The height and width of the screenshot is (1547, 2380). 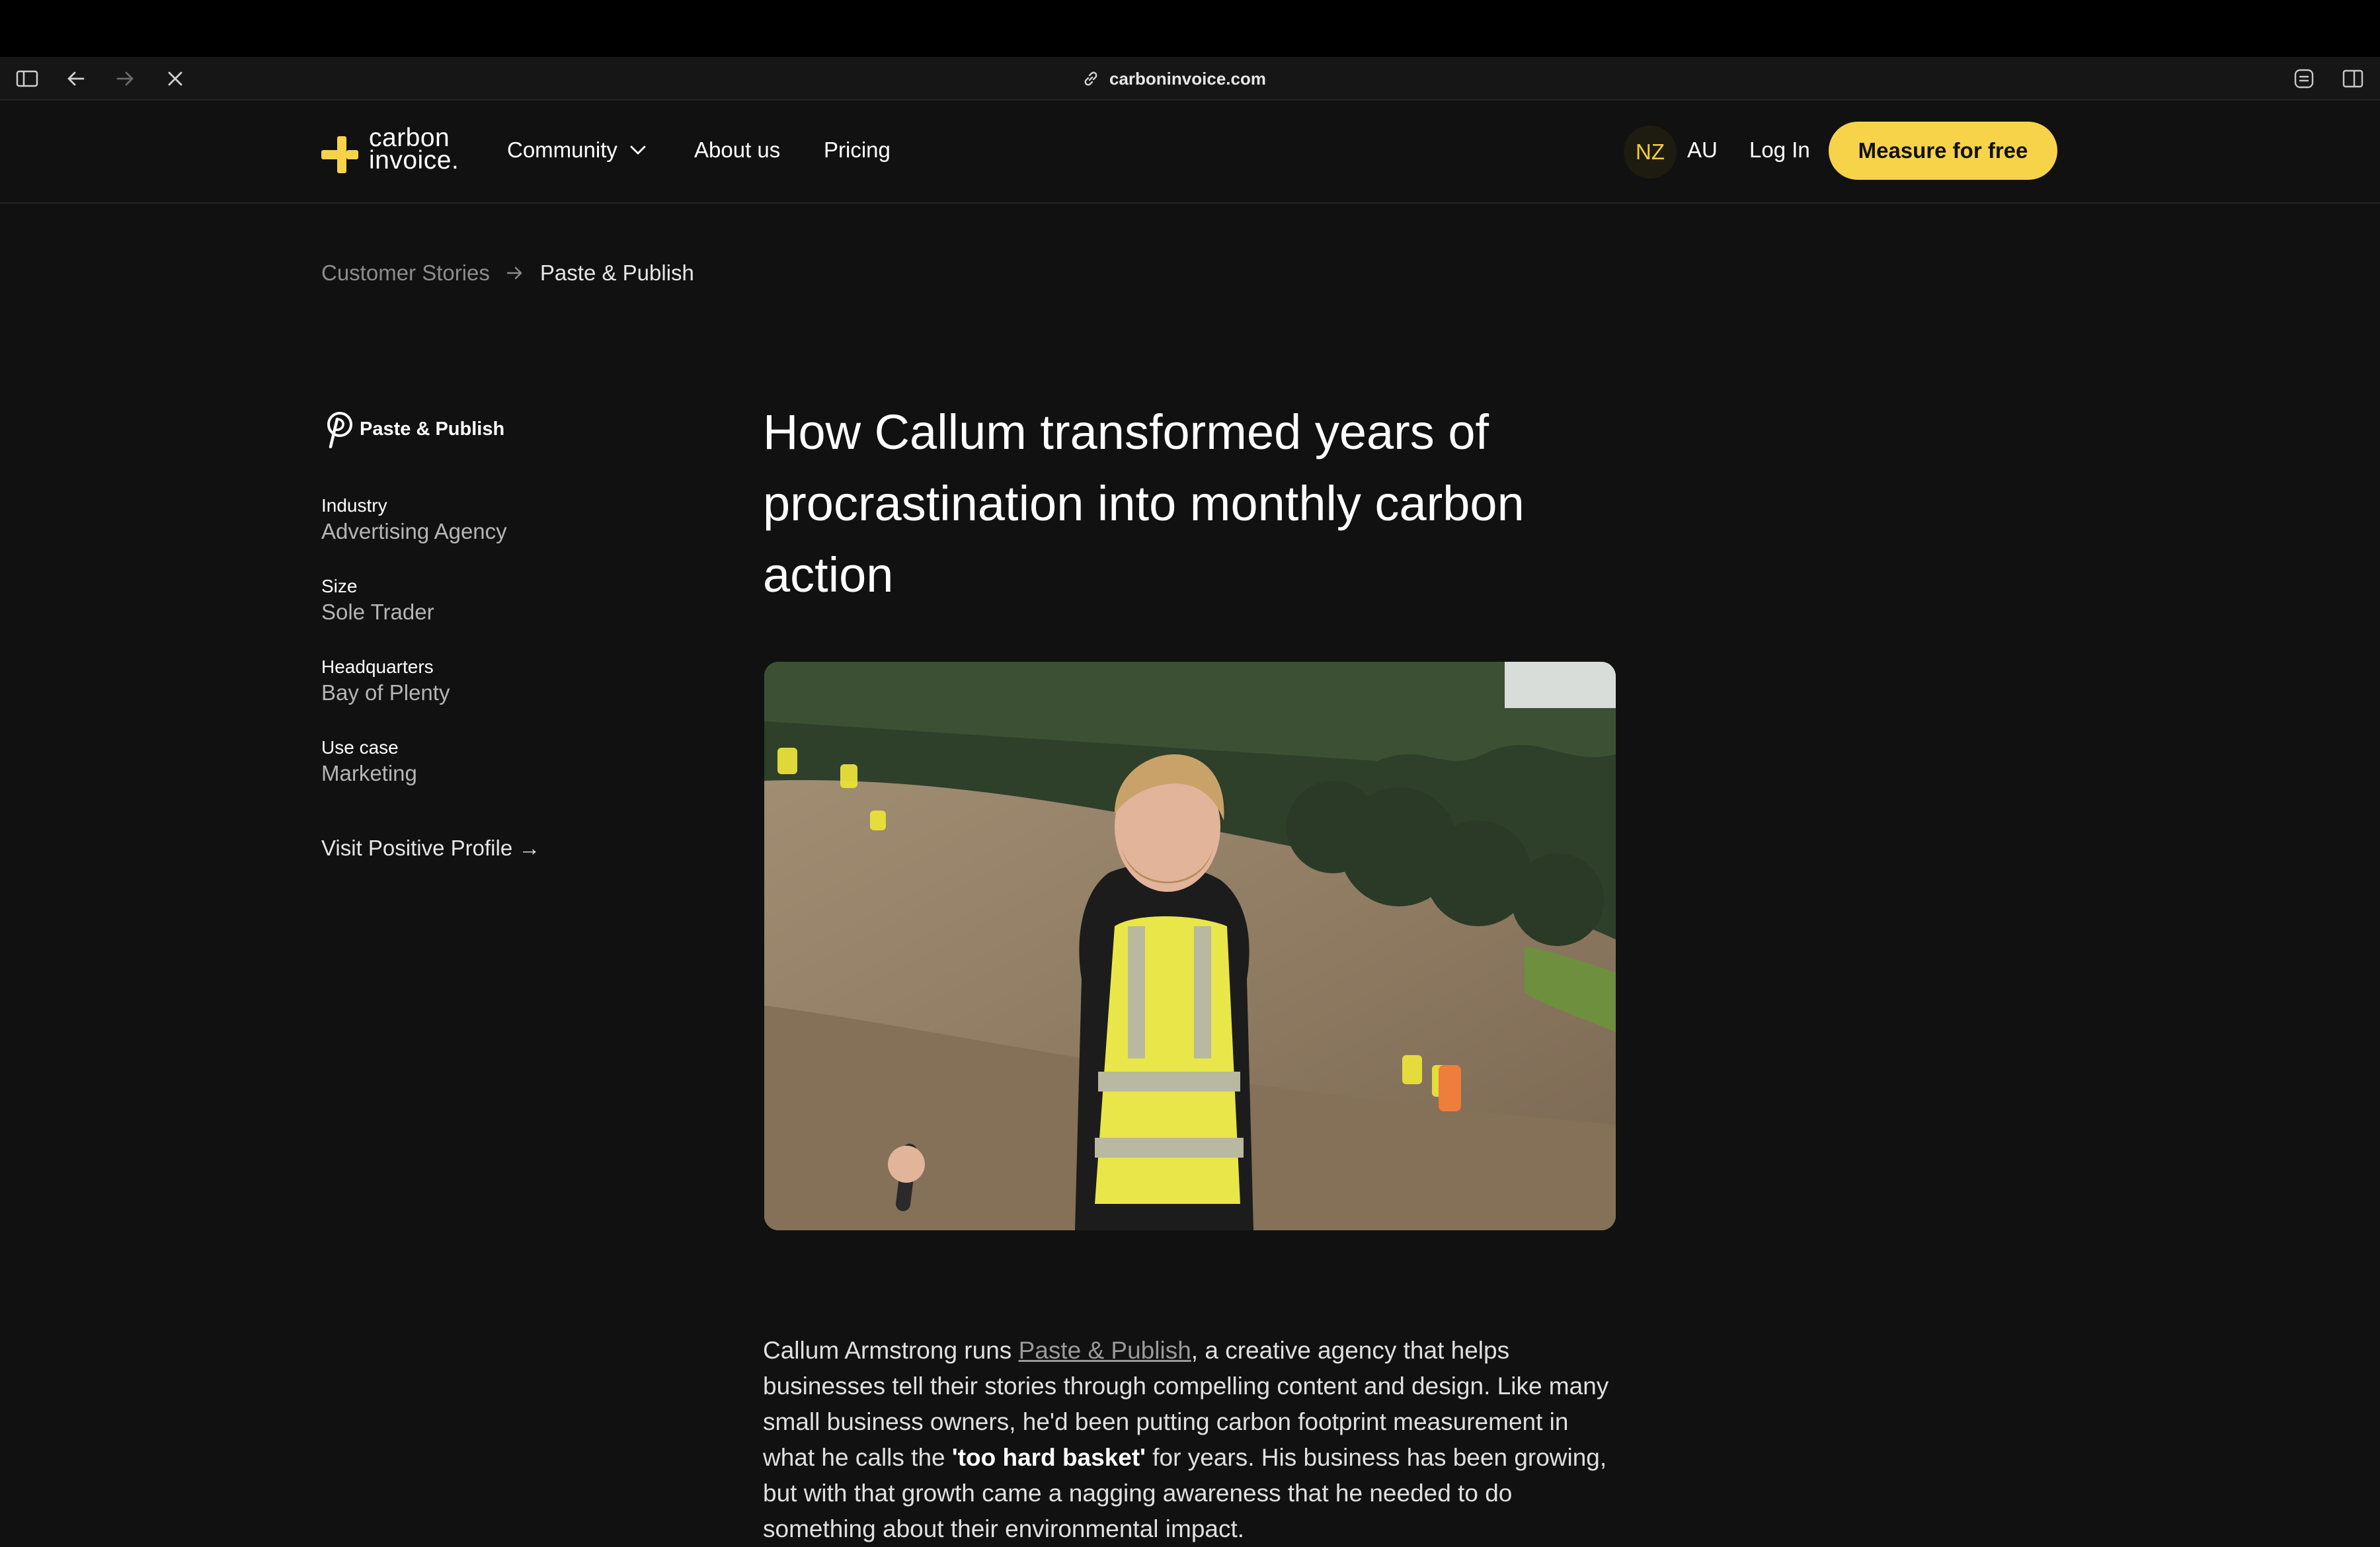 I want to click on meta-label: Use case, so click(x=360, y=747).